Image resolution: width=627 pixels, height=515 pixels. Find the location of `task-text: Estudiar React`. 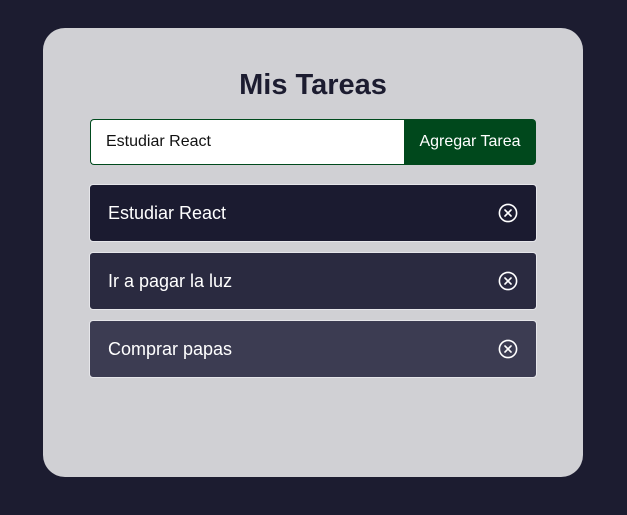

task-text: Estudiar React is located at coordinates (167, 212).